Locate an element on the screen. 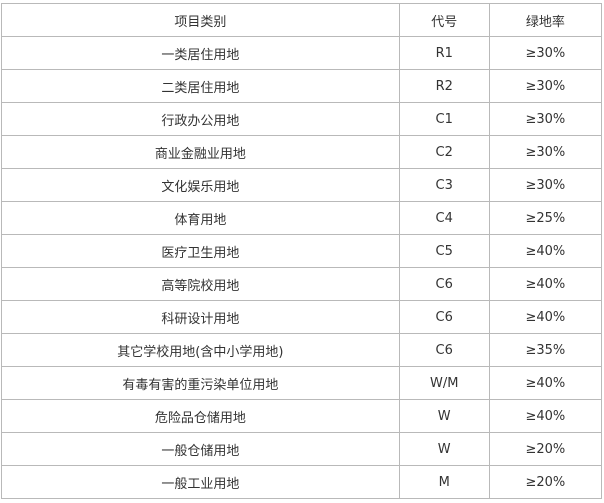 This screenshot has height=503, width=604. table-row: 二类居住用地 R2 ≥30% is located at coordinates (302, 86).